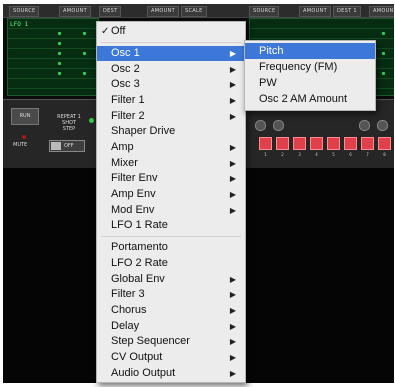 The width and height of the screenshot is (395, 387). Describe the element at coordinates (310, 51) in the screenshot. I see `submenu-item-pitch: Pitch` at that location.